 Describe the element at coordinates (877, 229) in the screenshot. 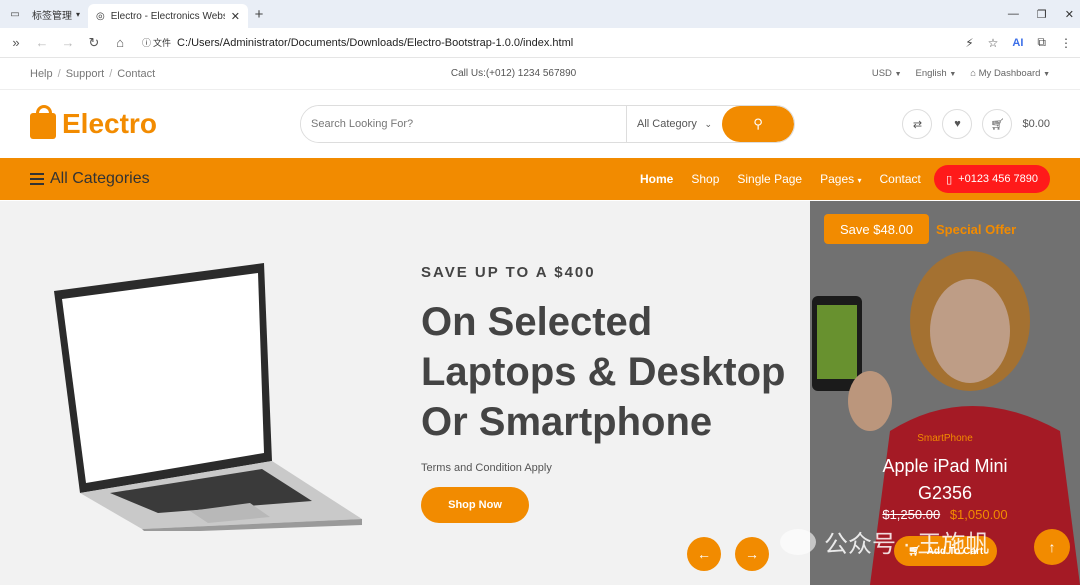

I see `save-badge: Save $48.00` at that location.